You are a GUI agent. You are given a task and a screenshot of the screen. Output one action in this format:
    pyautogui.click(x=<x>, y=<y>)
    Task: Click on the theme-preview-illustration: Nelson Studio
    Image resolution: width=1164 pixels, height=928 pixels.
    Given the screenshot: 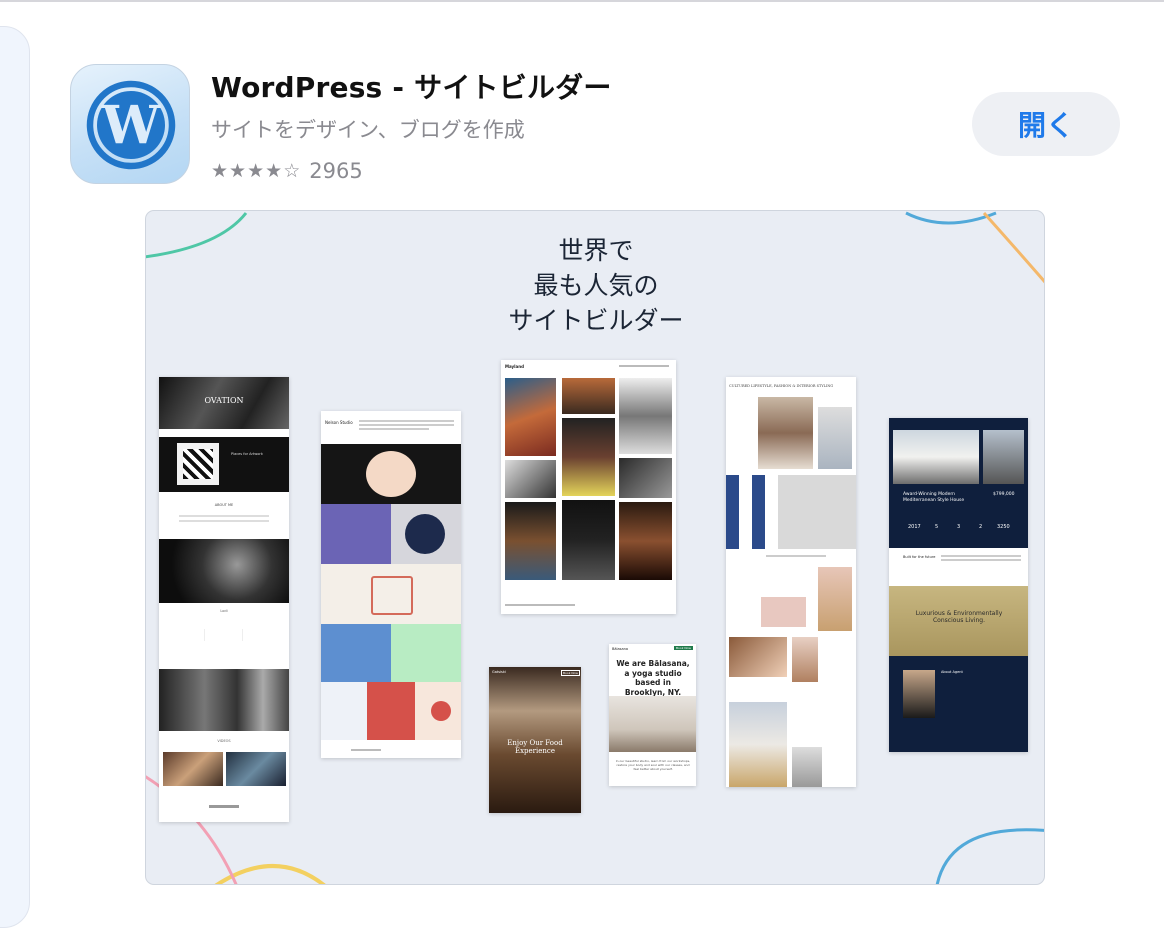 What is the action you would take?
    pyautogui.click(x=391, y=584)
    